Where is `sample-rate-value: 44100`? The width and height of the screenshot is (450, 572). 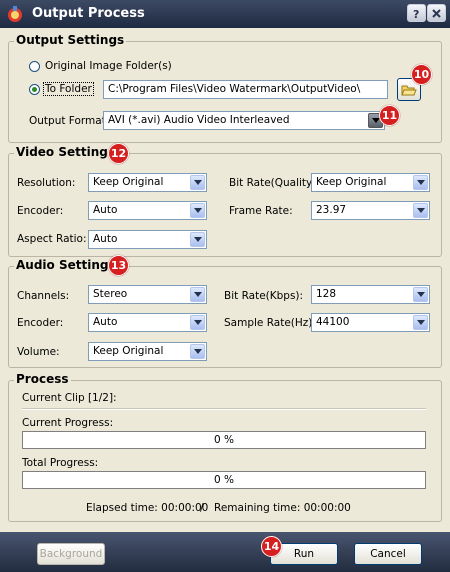
sample-rate-value: 44100 is located at coordinates (333, 322).